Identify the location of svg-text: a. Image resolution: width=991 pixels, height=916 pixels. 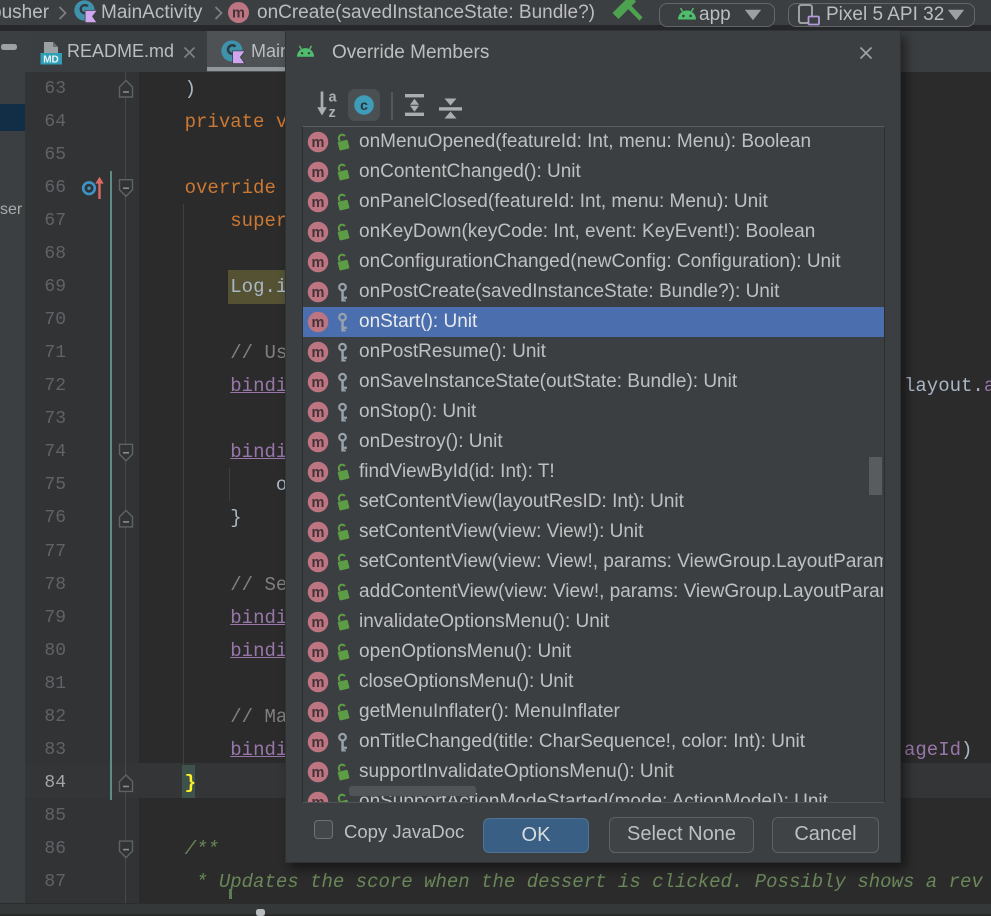
(333, 98).